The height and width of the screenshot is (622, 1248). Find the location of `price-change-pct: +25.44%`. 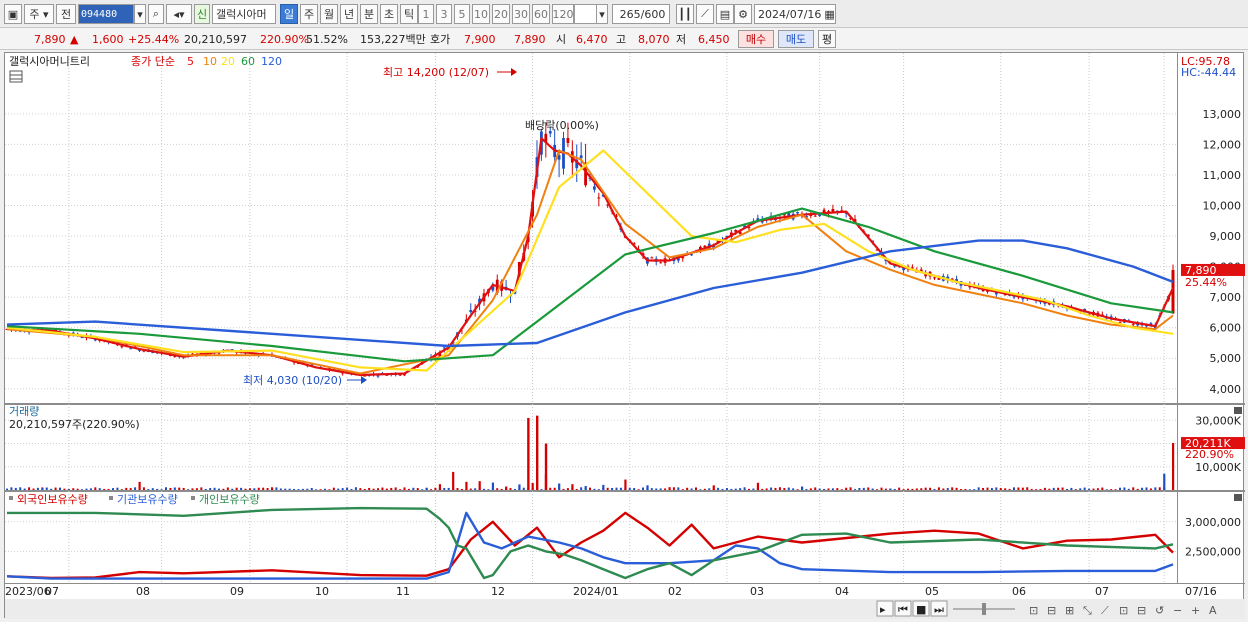

price-change-pct: +25.44% is located at coordinates (154, 39).